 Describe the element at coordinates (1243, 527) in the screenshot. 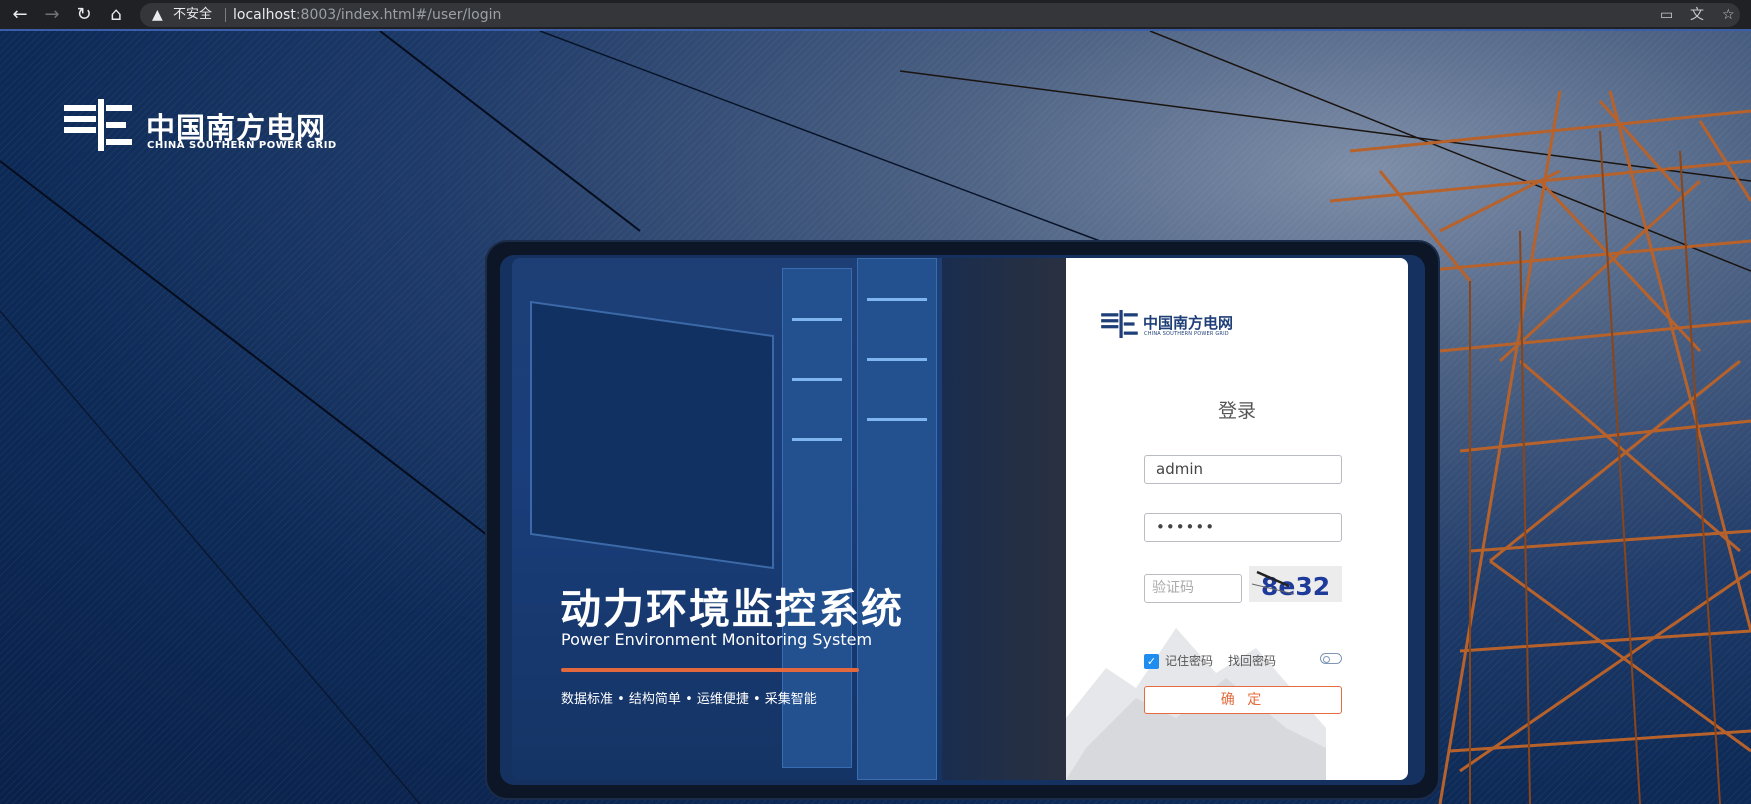

I see `password-input: ••••••` at that location.